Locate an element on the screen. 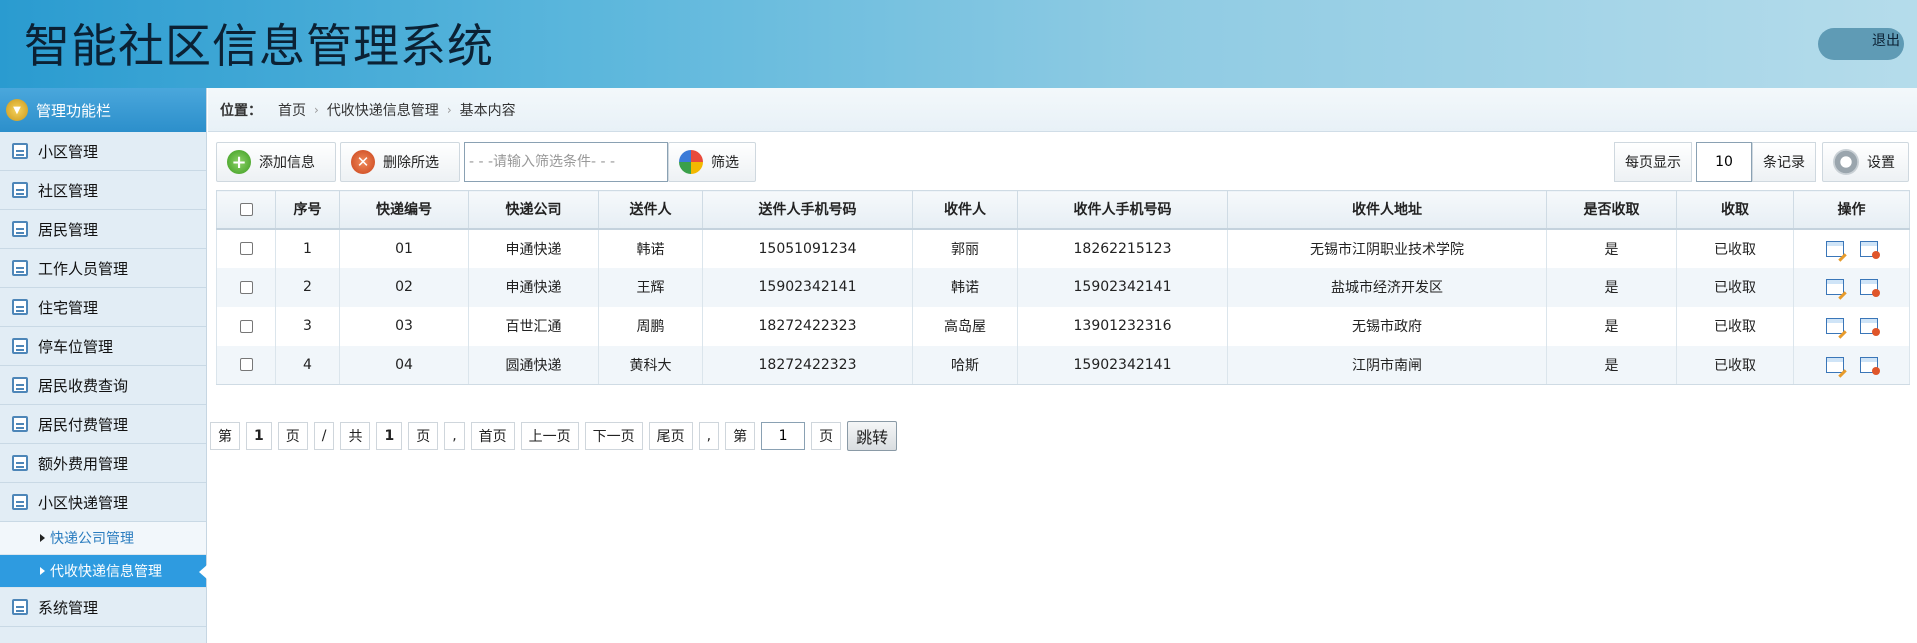 This screenshot has width=1917, height=643. breadcrumb-section: 代收快递信息管理 is located at coordinates (383, 110).